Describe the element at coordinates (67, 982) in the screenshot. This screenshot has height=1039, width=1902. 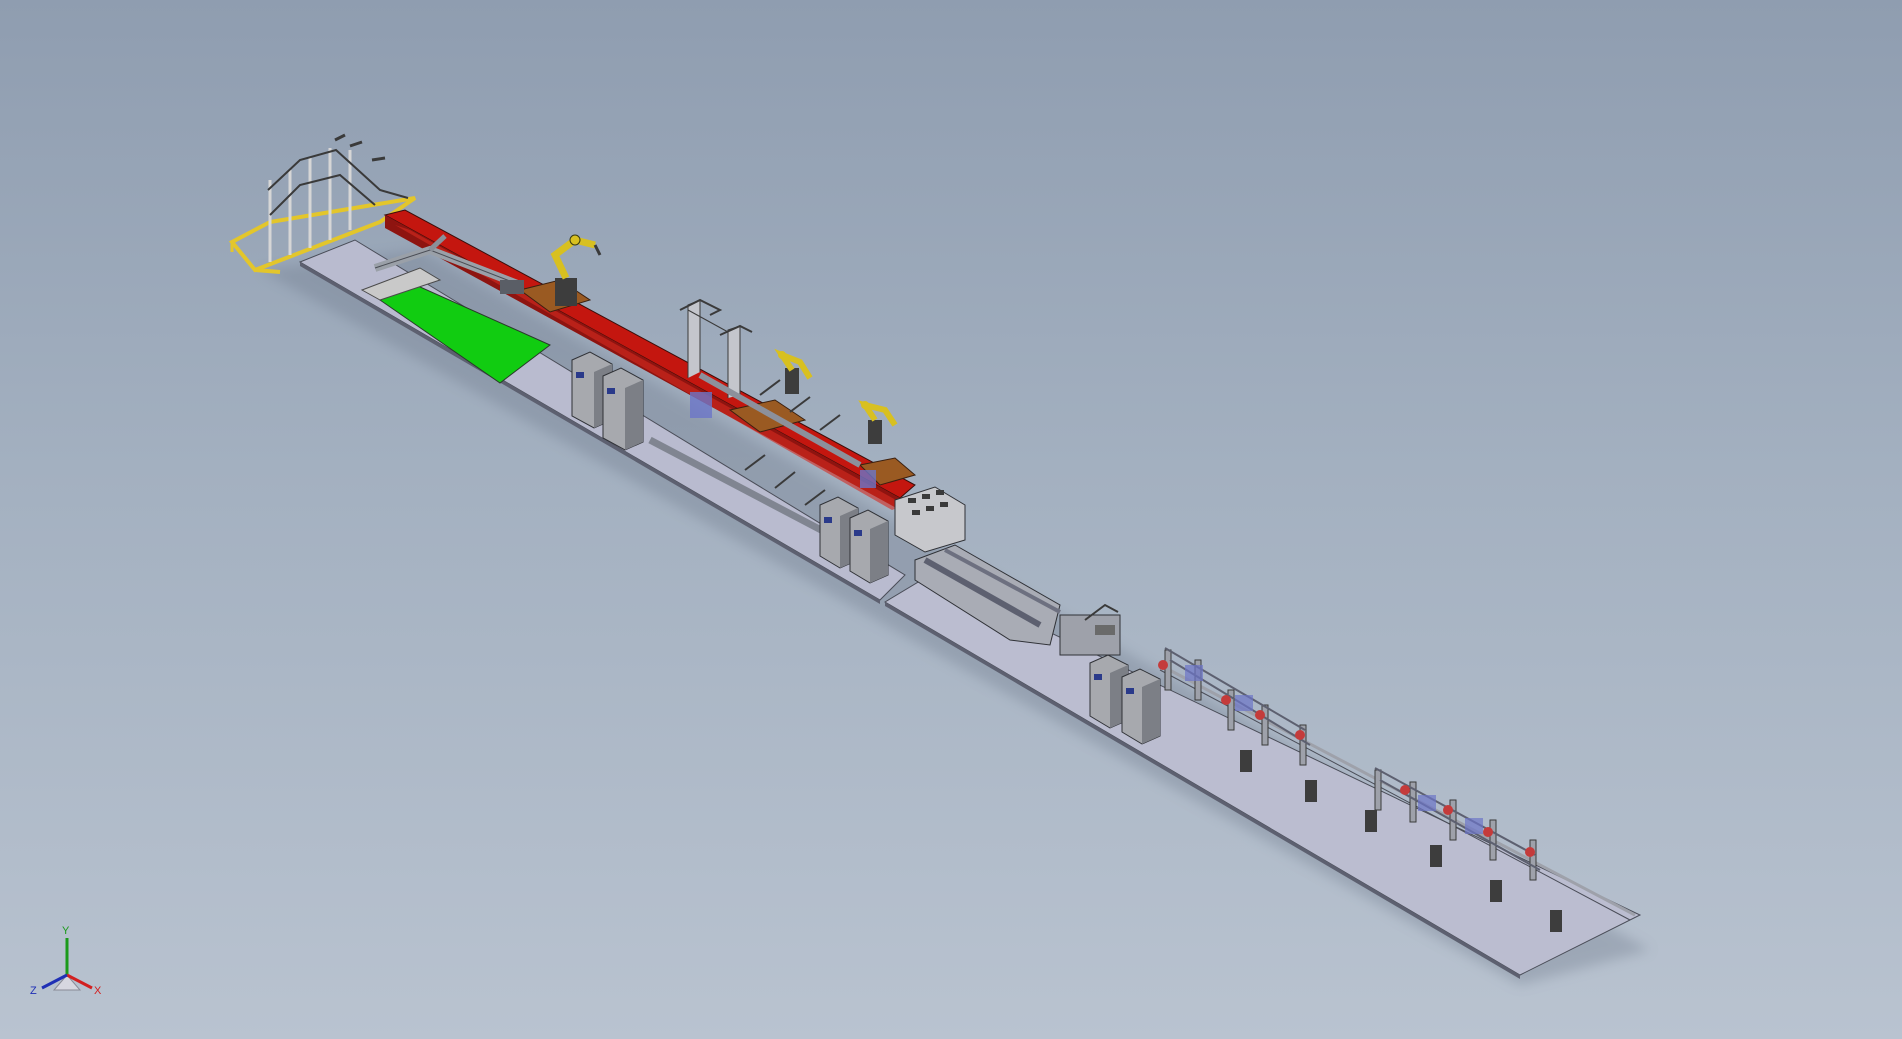
I see `triad-base` at that location.